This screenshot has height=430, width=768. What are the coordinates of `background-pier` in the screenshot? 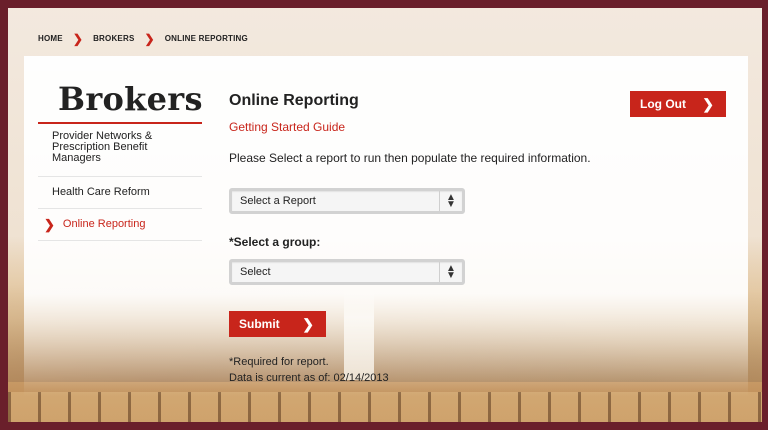 It's located at (385, 407).